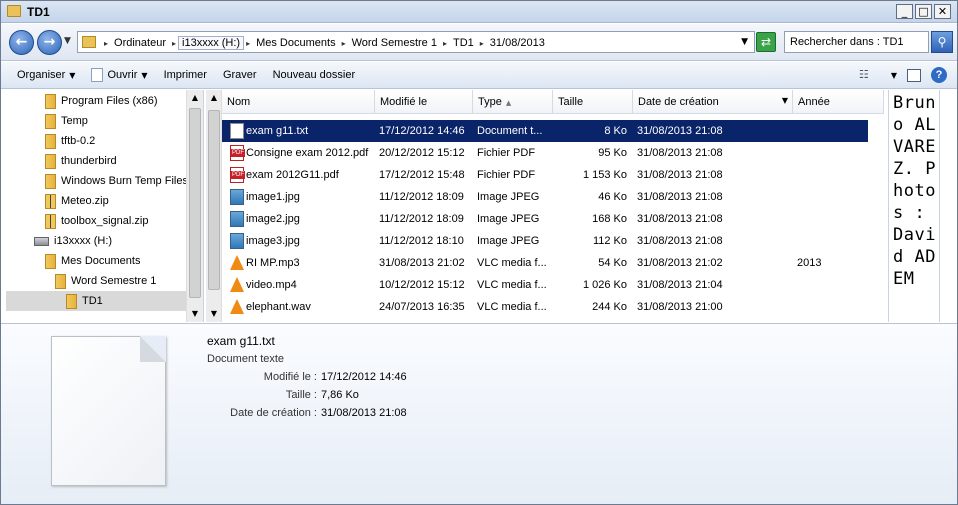  What do you see at coordinates (942, 11) in the screenshot?
I see `close-button: ✕` at bounding box center [942, 11].